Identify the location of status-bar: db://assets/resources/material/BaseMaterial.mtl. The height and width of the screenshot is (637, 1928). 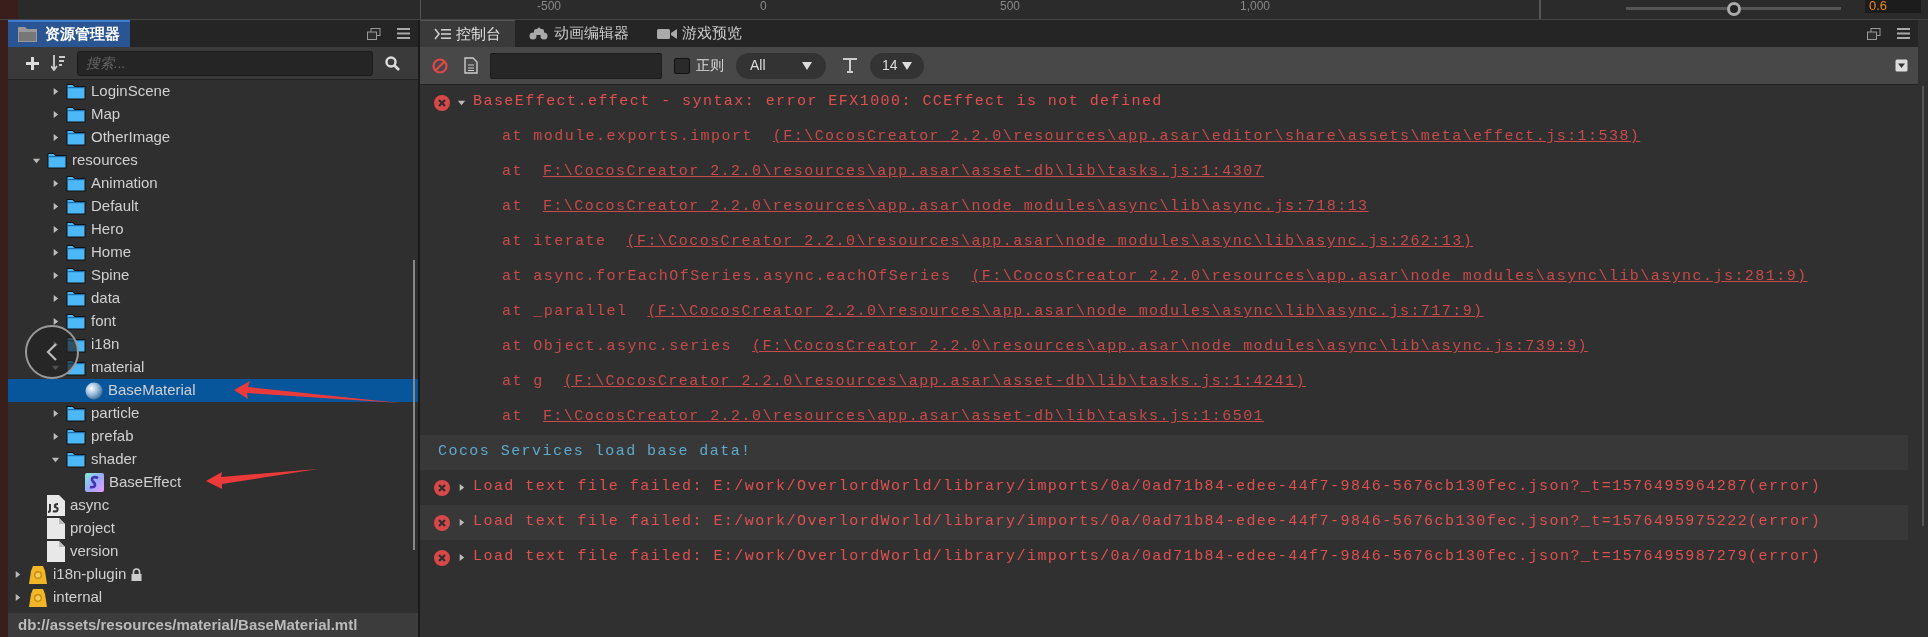
(213, 625).